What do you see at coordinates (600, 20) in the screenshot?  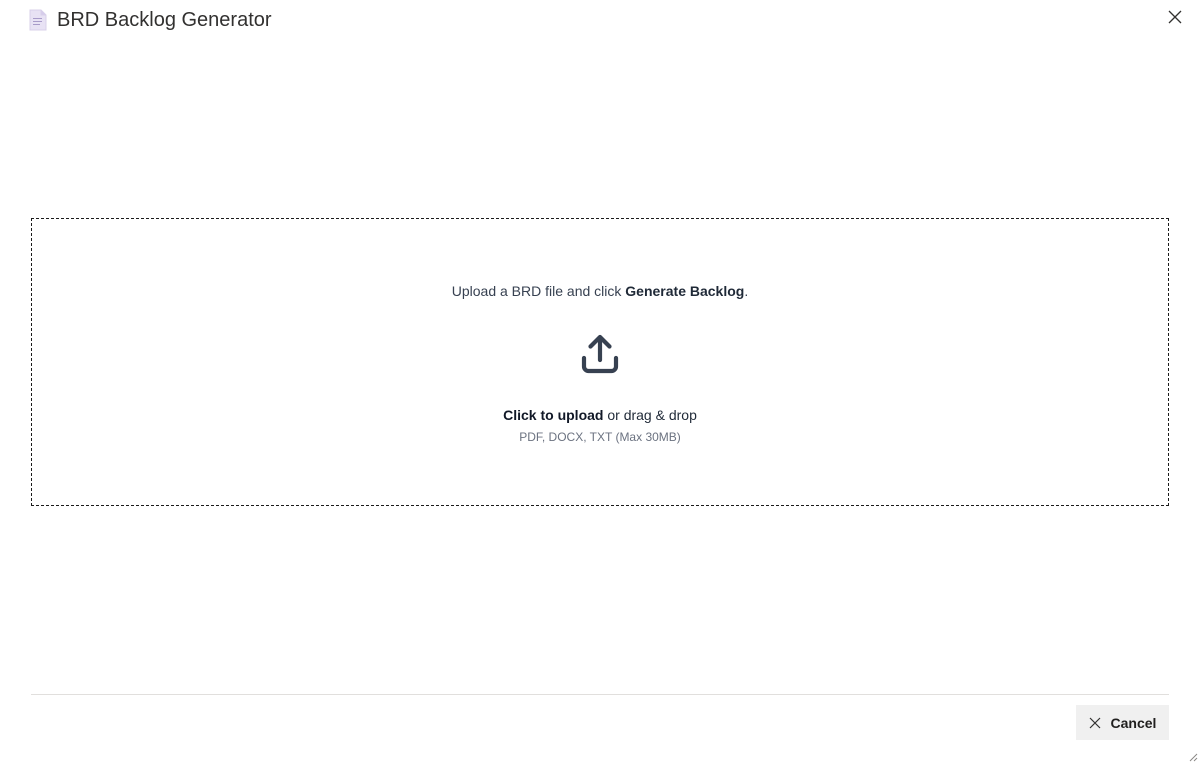 I see `title-bar: BRD Backlog Generator` at bounding box center [600, 20].